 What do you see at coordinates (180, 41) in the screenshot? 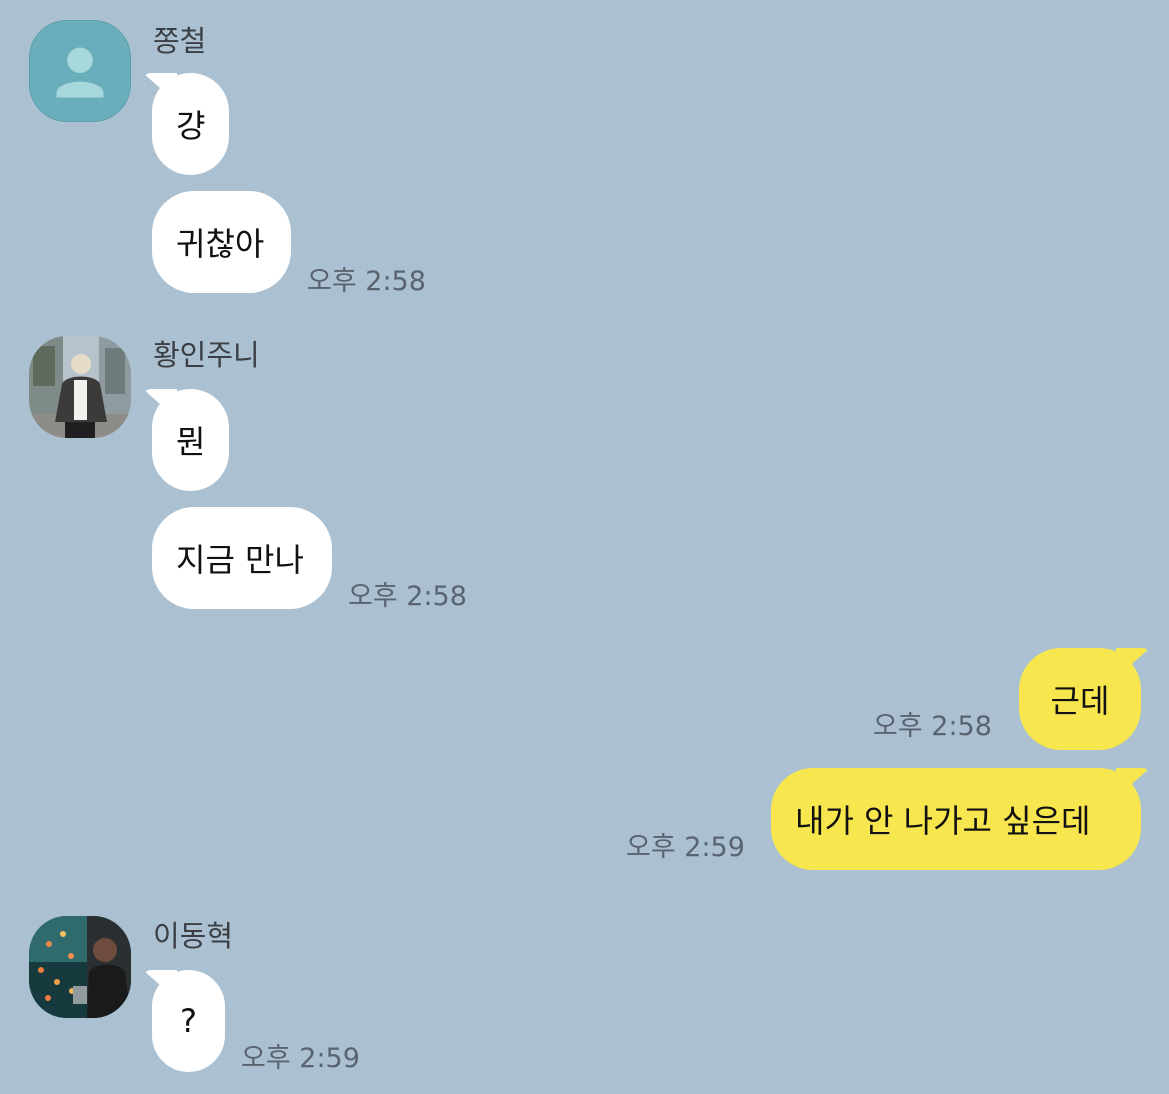
I see `sender-name: 쫑철` at bounding box center [180, 41].